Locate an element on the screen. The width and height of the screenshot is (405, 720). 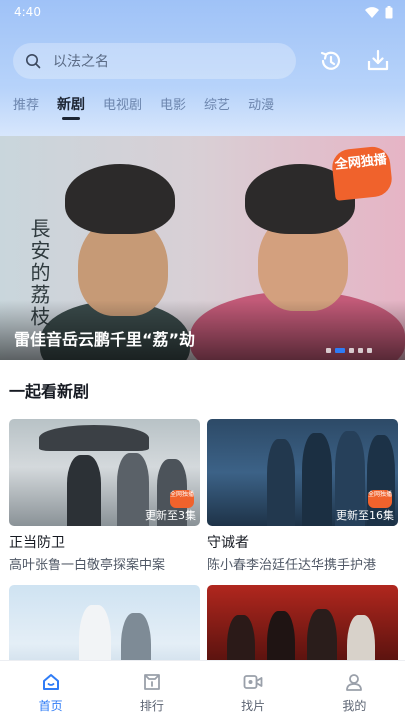
history-icon is located at coordinates (330, 60).